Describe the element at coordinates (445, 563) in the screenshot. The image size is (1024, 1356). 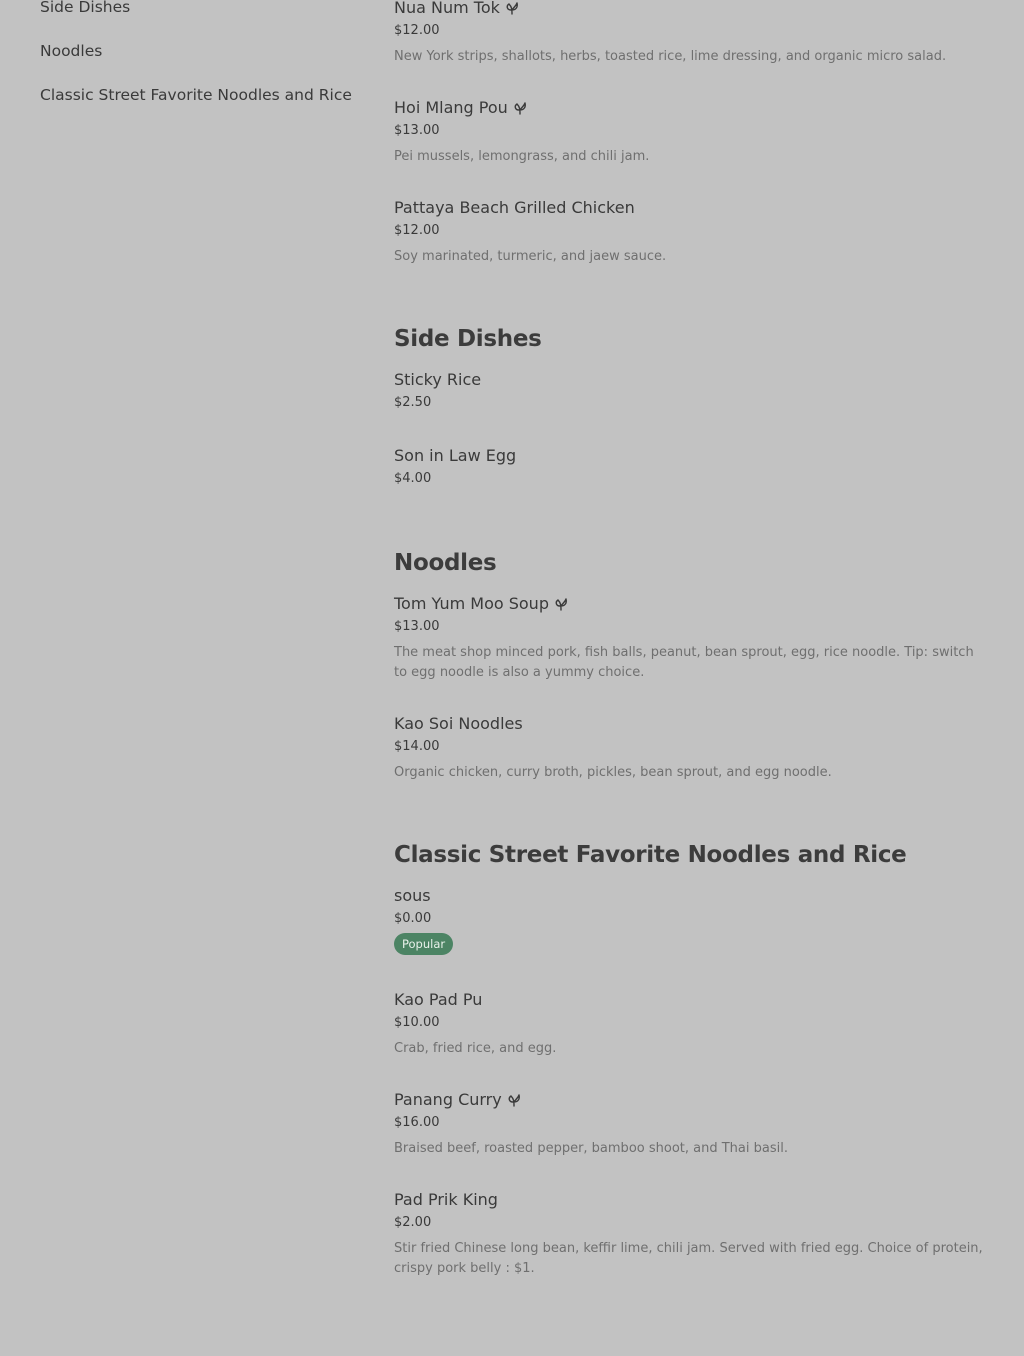
I see `section-title-noodles: Noodles` at that location.